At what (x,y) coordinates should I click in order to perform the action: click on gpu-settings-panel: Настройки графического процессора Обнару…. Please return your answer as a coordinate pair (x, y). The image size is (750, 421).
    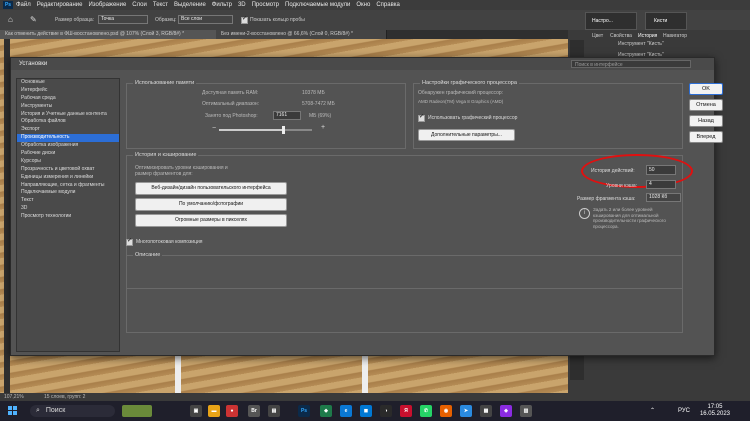
    Looking at the image, I should click on (548, 114).